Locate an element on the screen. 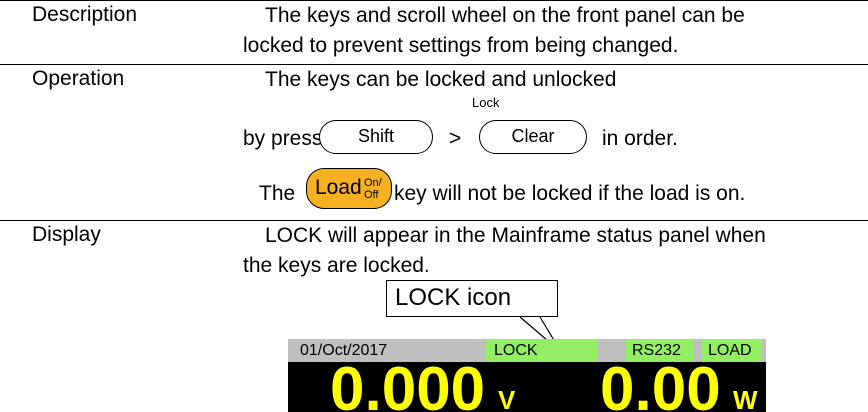  load-key-label: Load is located at coordinates (338, 187).